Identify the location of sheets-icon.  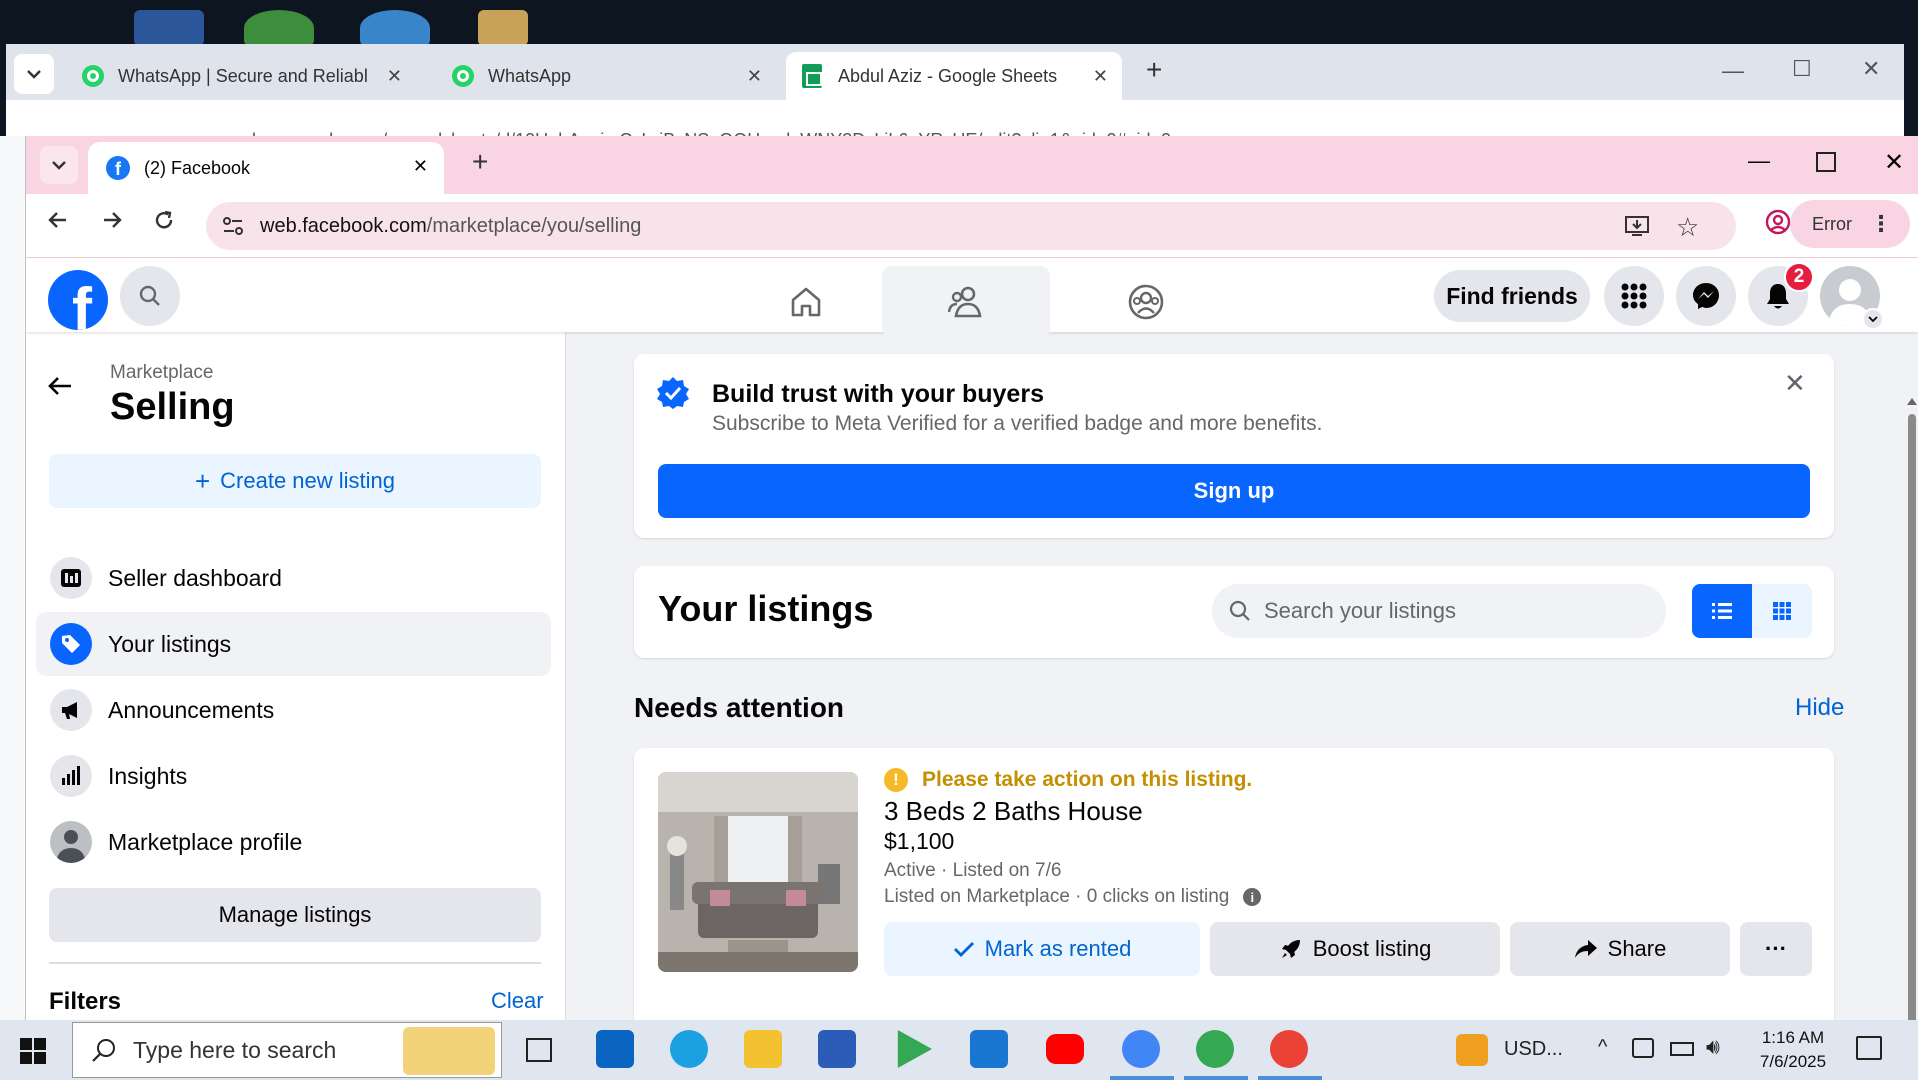
(812, 76).